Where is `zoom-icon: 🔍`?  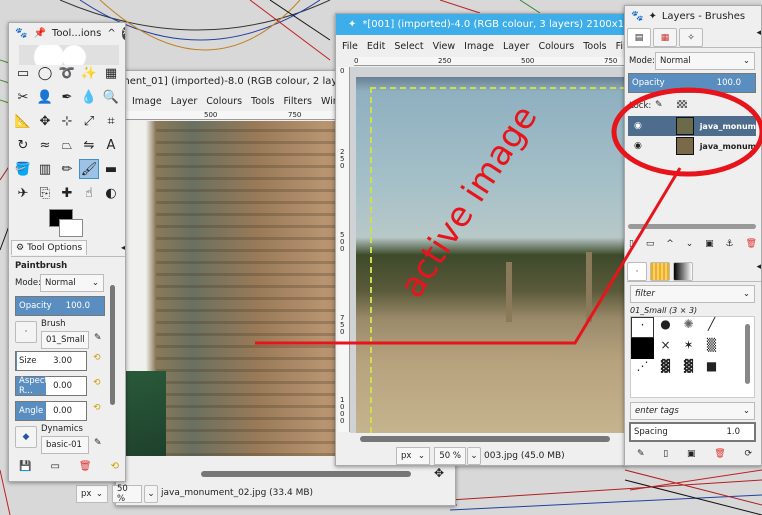
zoom-icon: 🔍 is located at coordinates (111, 97).